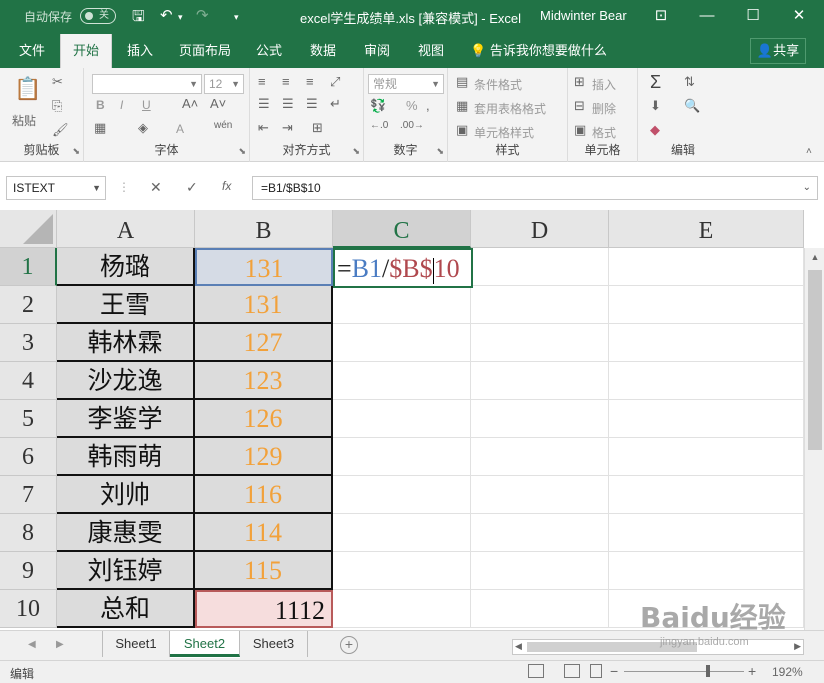 The width and height of the screenshot is (824, 683). What do you see at coordinates (706, 267) in the screenshot?
I see `cell-e1` at bounding box center [706, 267].